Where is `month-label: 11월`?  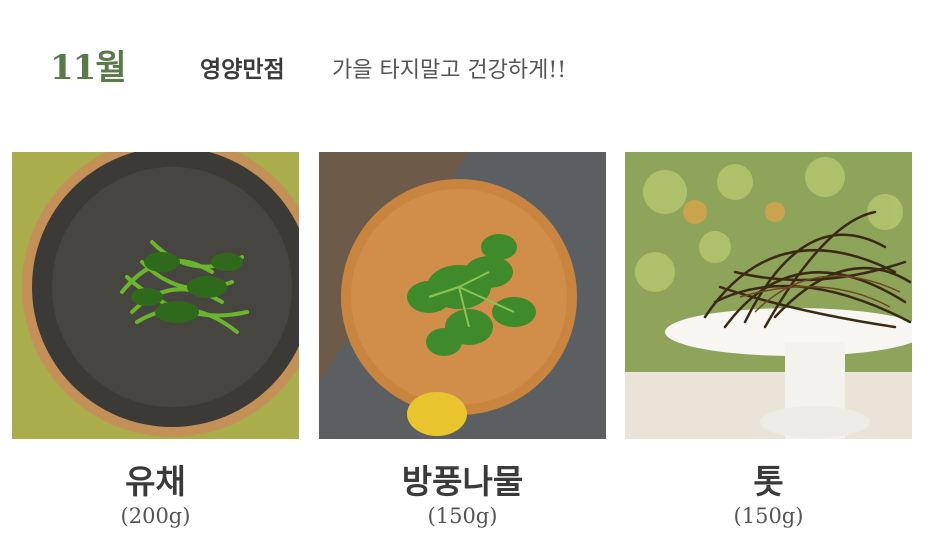
month-label: 11월 is located at coordinates (88, 68).